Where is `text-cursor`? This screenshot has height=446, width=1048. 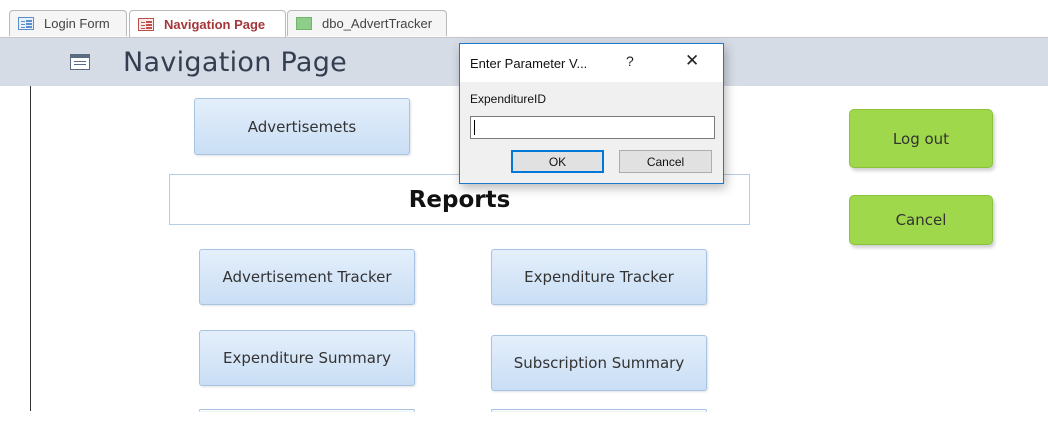 text-cursor is located at coordinates (474, 127).